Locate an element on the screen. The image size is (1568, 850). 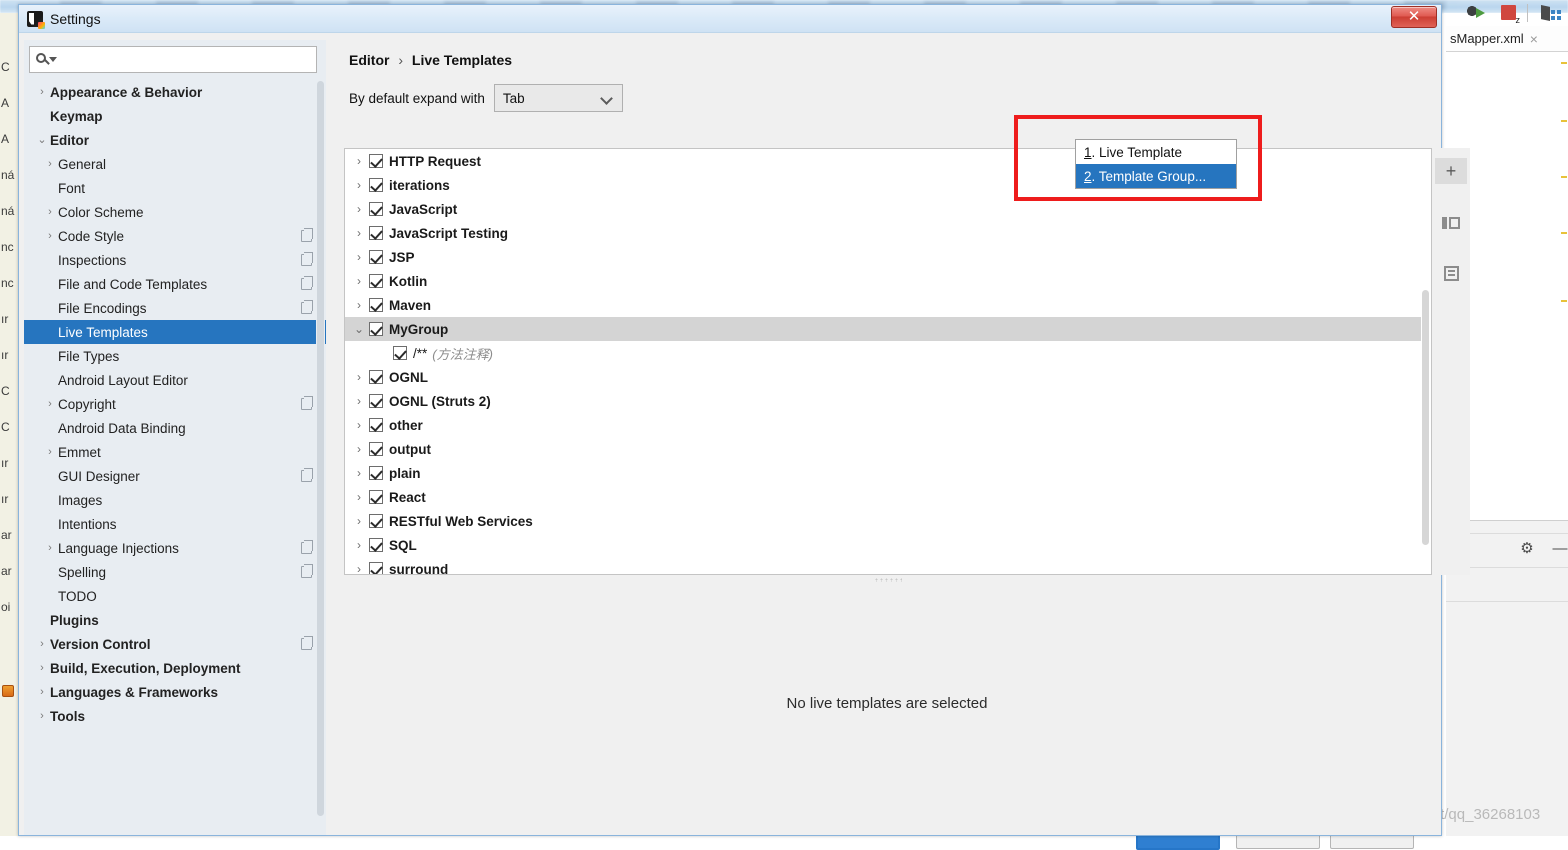
run-icon is located at coordinates (1477, 13).